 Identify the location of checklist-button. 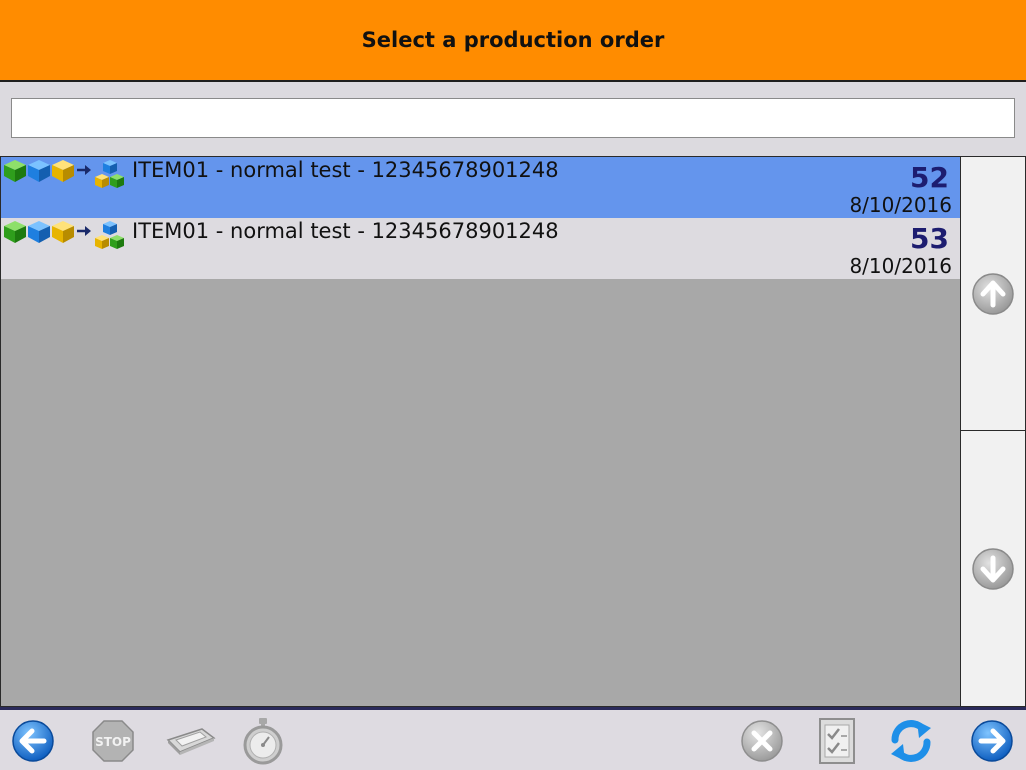
(837, 741).